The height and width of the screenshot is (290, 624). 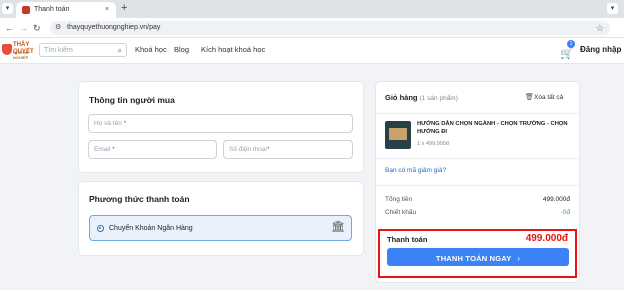 I want to click on forward-icon: →, so click(x=23, y=28).